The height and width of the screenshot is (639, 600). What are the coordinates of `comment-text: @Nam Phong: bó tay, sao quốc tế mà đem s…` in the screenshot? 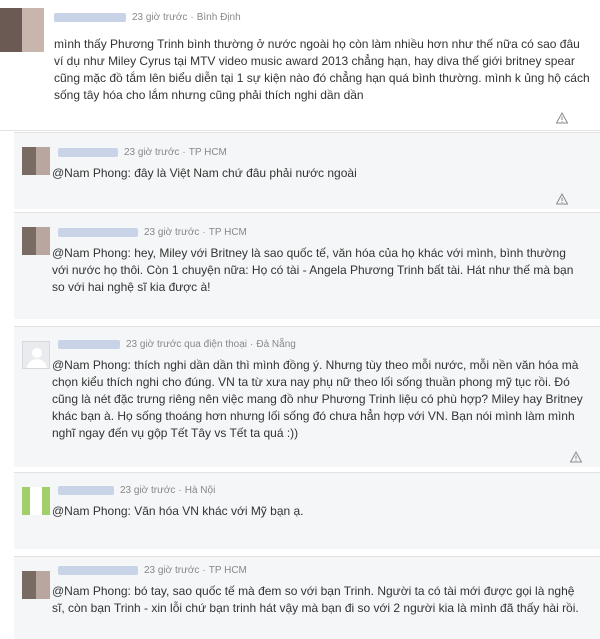 It's located at (315, 599).